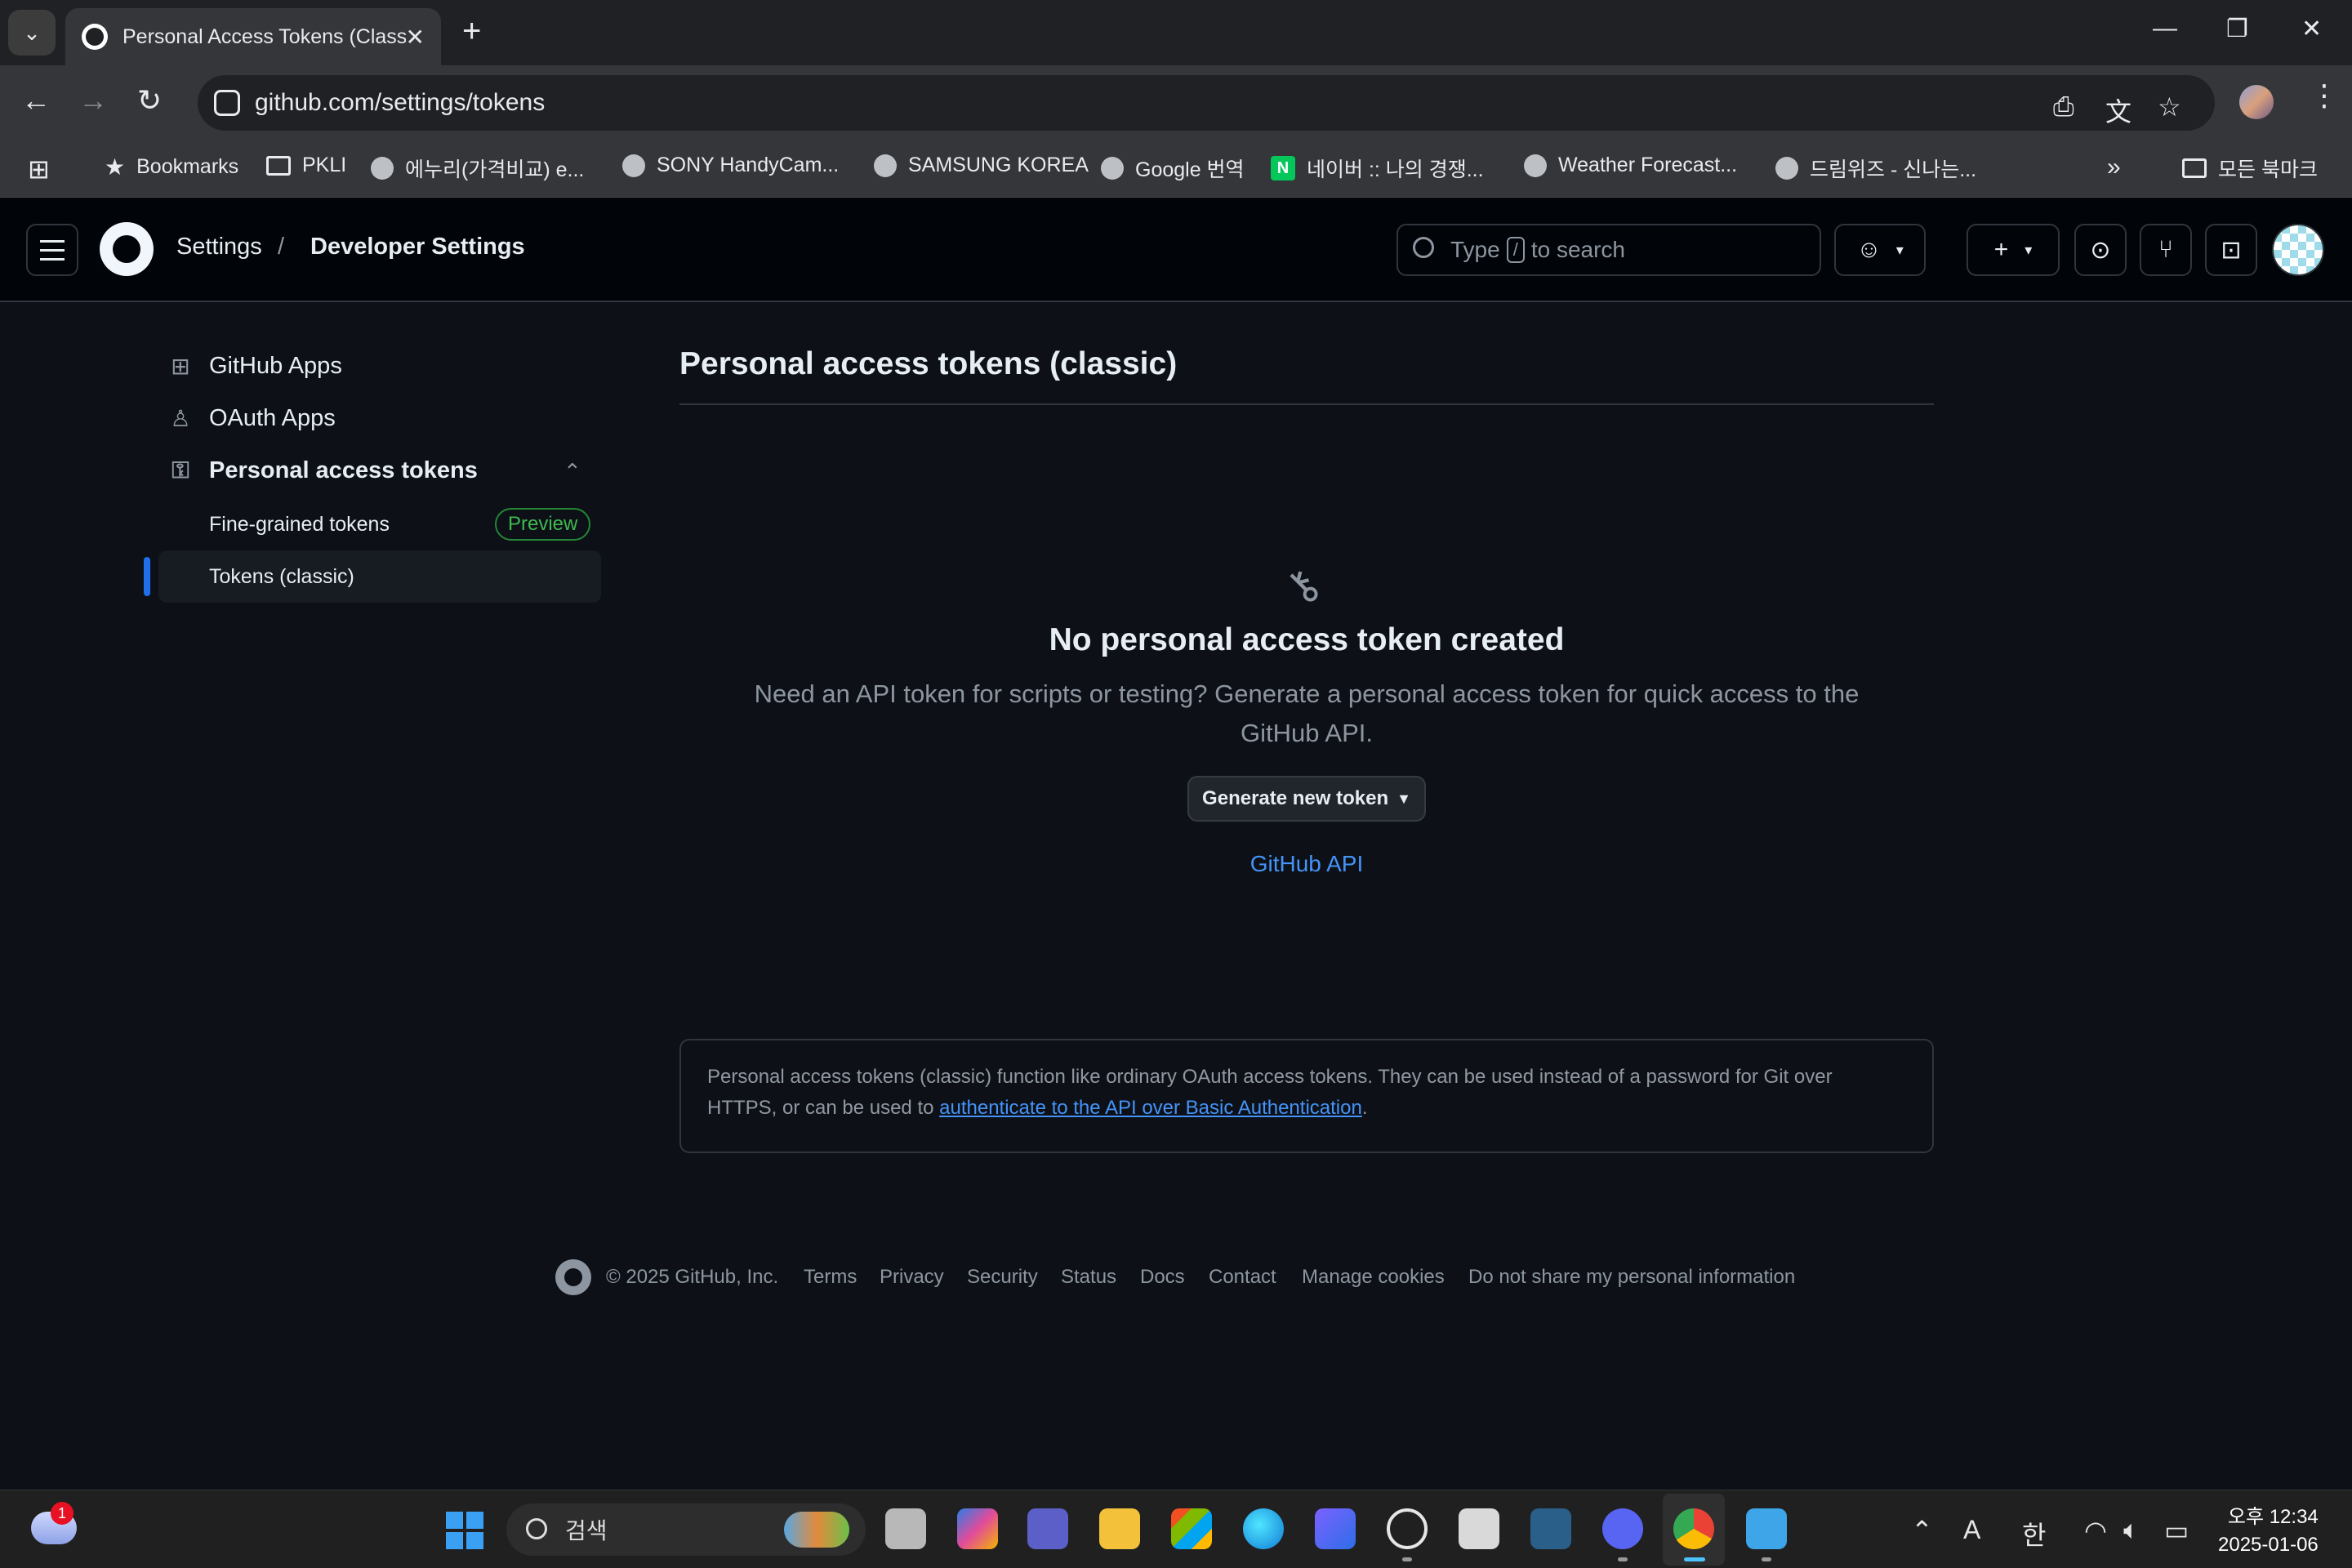 The height and width of the screenshot is (1568, 2352). I want to click on system-clock: 오후 12:34 2025-01-06, so click(2268, 1531).